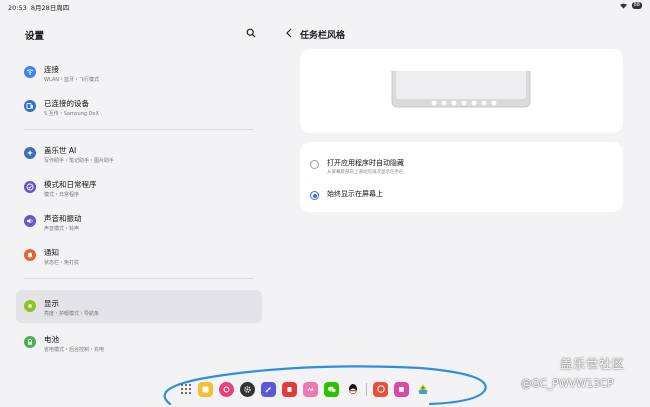 The width and height of the screenshot is (650, 407). What do you see at coordinates (30, 342) in the screenshot?
I see `battery-icon` at bounding box center [30, 342].